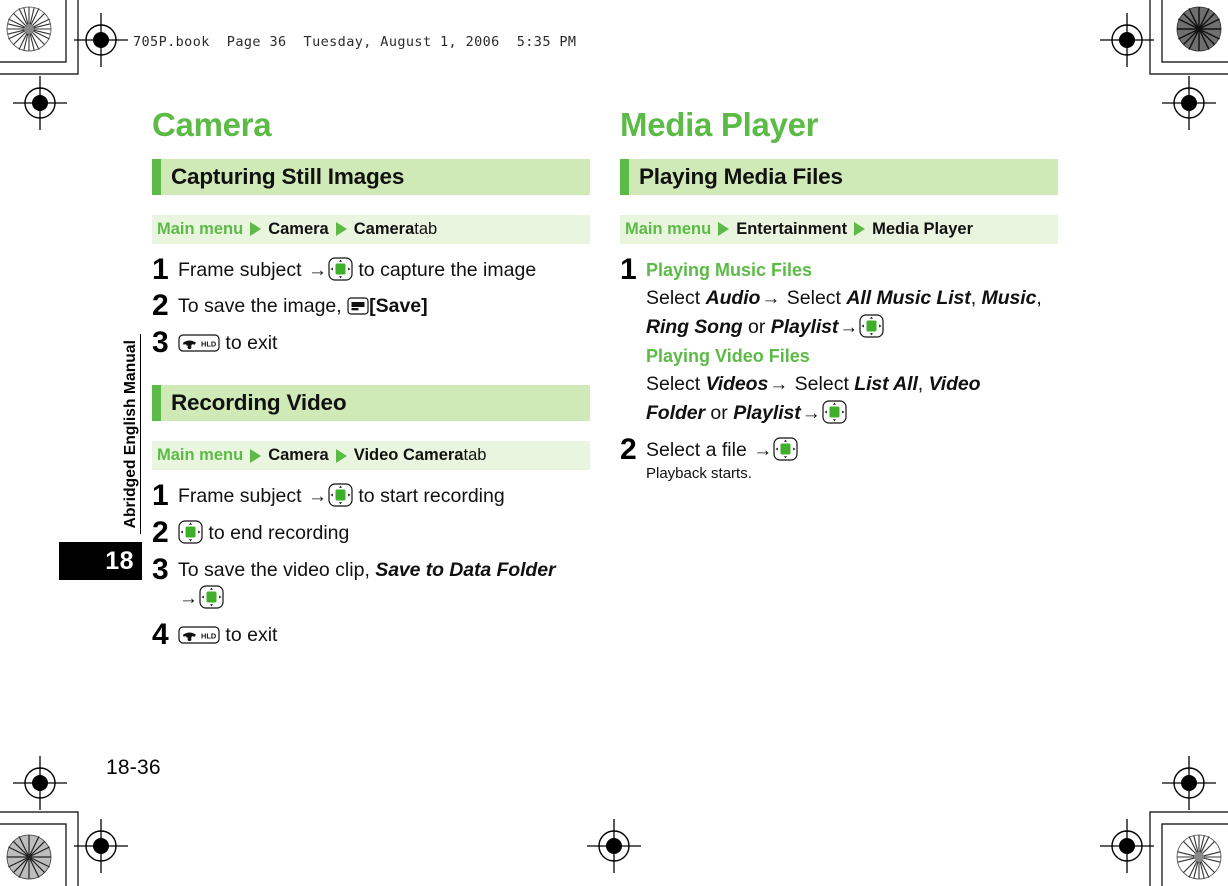 The height and width of the screenshot is (886, 1228). What do you see at coordinates (398, 306) in the screenshot?
I see `softkey-label: [Save]` at bounding box center [398, 306].